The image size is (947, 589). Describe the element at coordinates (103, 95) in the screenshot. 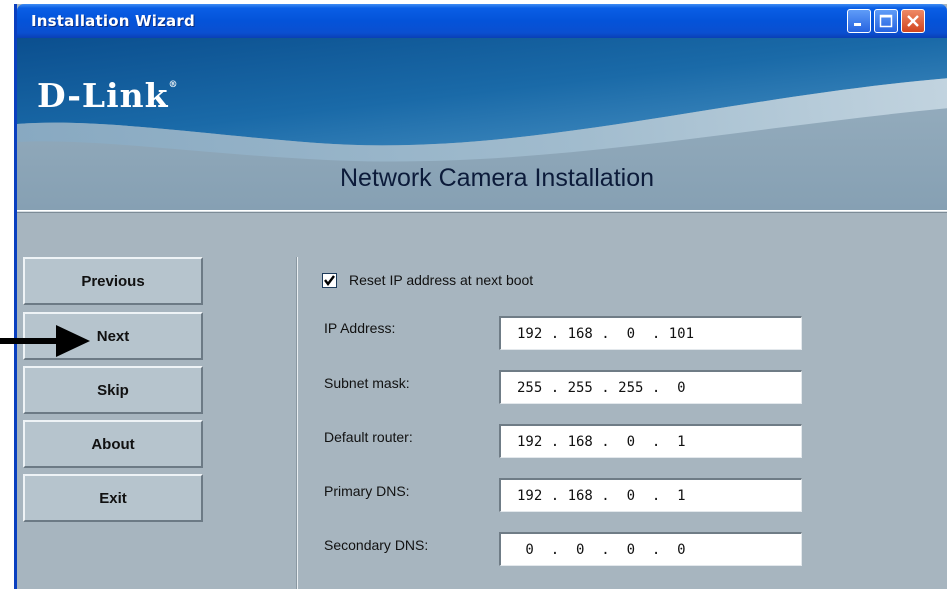

I see `logo-text: D-Link` at that location.